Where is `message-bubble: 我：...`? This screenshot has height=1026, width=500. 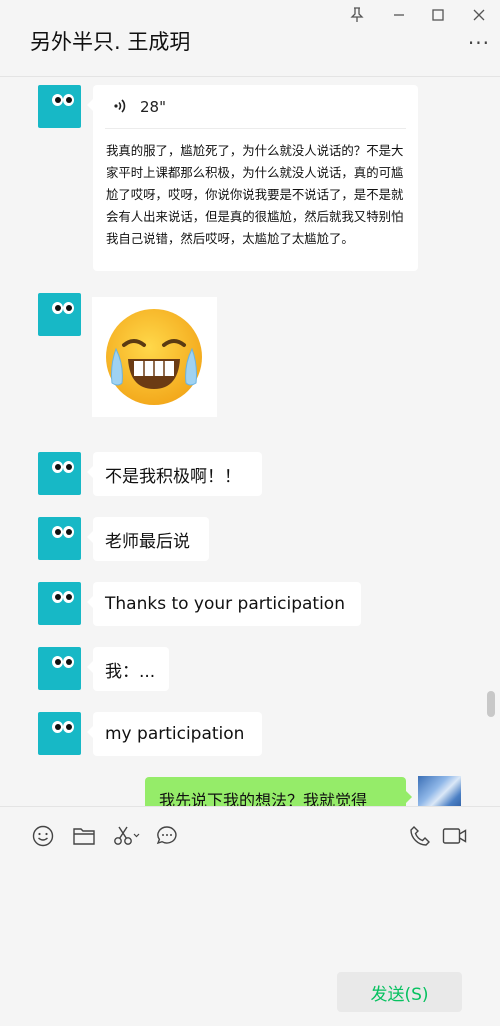
message-bubble: 我：... is located at coordinates (128, 669).